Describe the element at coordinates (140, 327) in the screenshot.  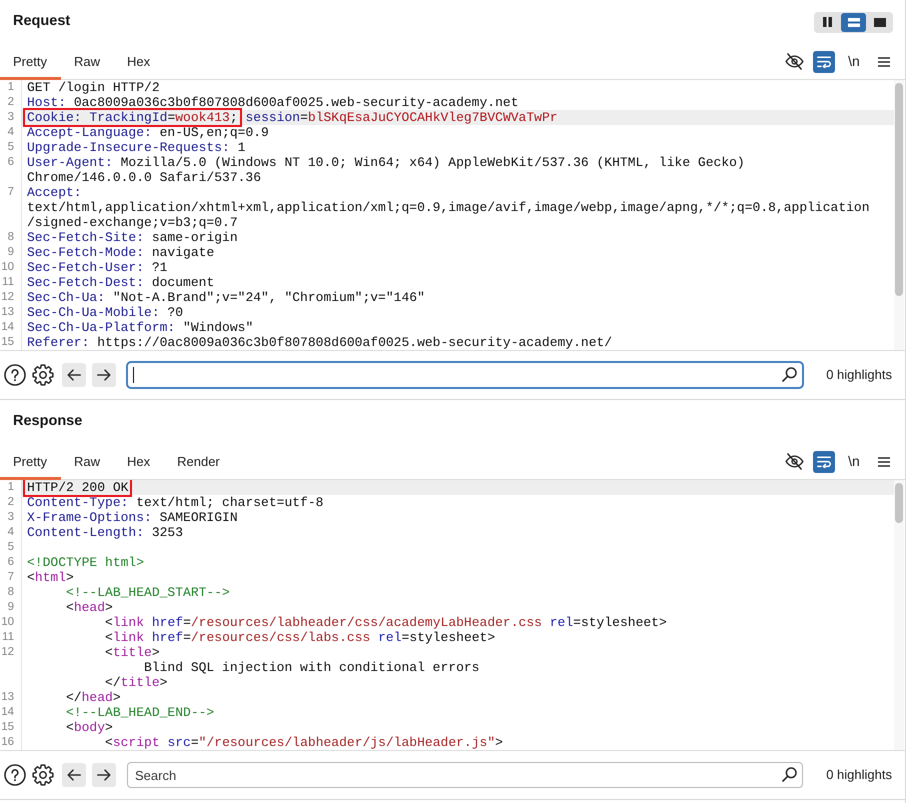
I see `code-line: Sec-Ch-Ua-Platform: "Windows"` at that location.